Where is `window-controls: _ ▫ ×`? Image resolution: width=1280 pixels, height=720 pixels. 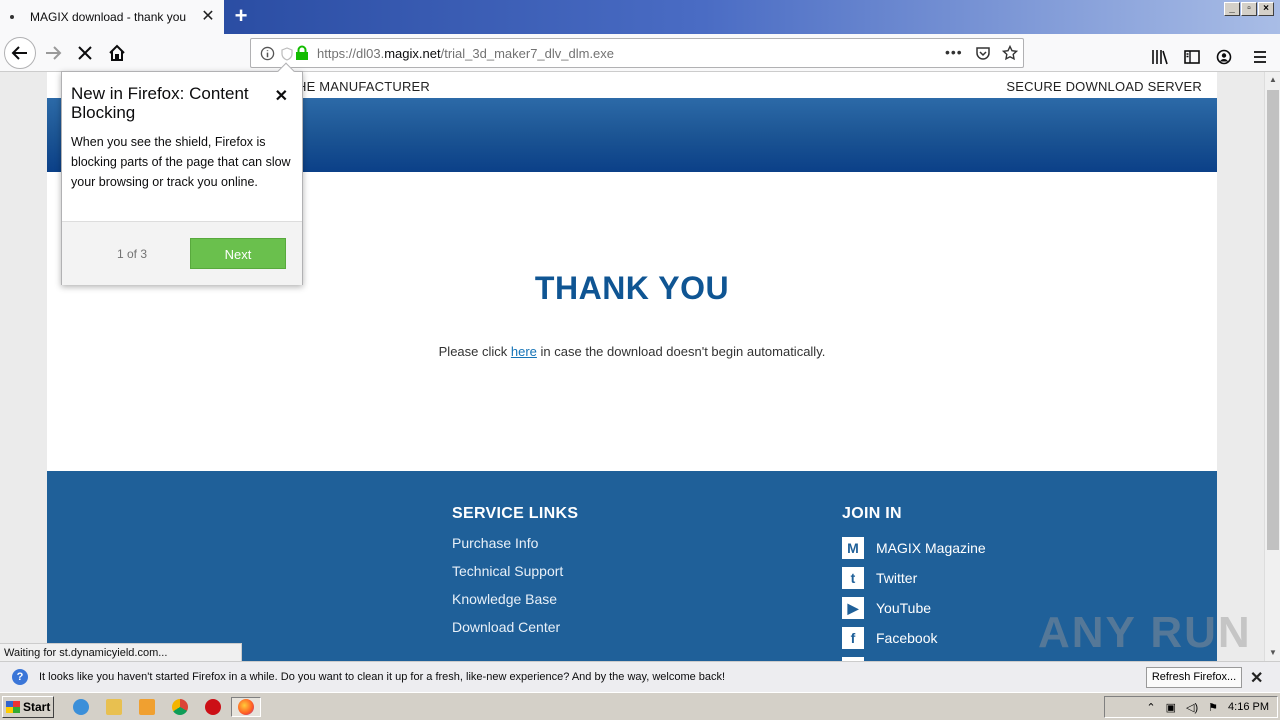
window-controls: _ ▫ × is located at coordinates (1249, 9).